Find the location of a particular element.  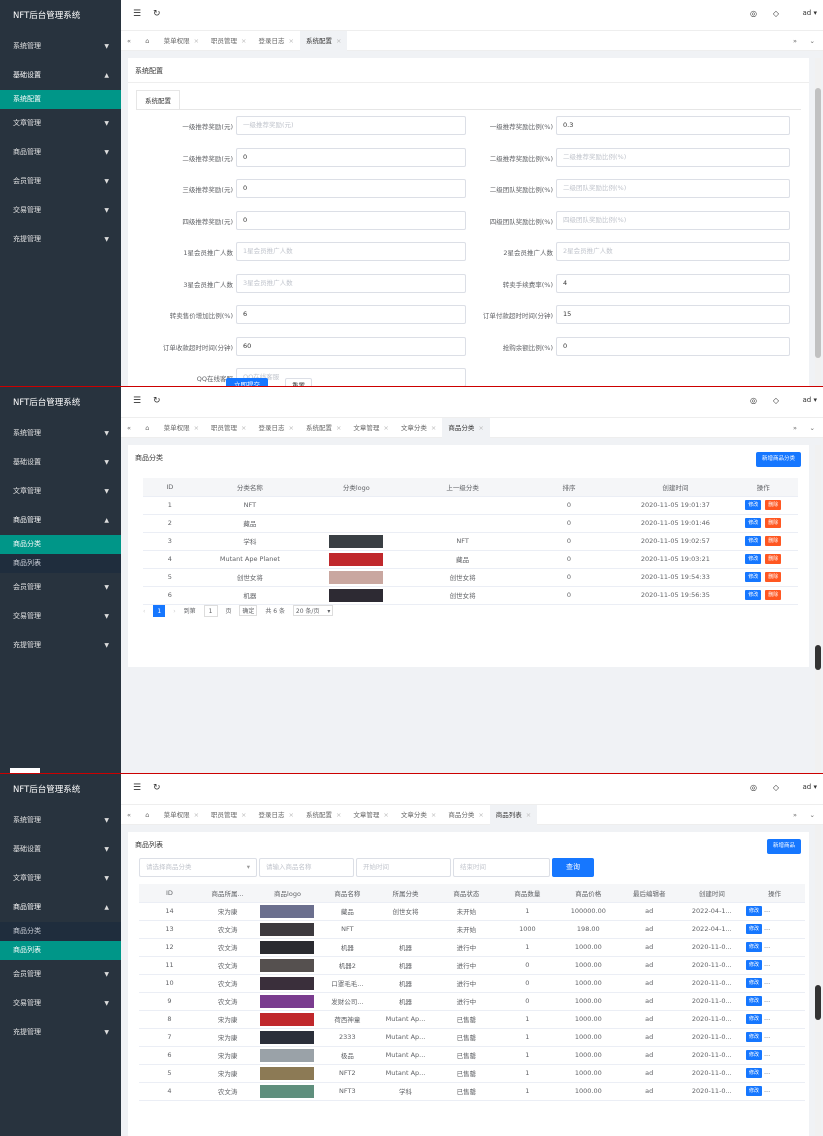

form-input: 一级推荐奖励(元) is located at coordinates (351, 125).